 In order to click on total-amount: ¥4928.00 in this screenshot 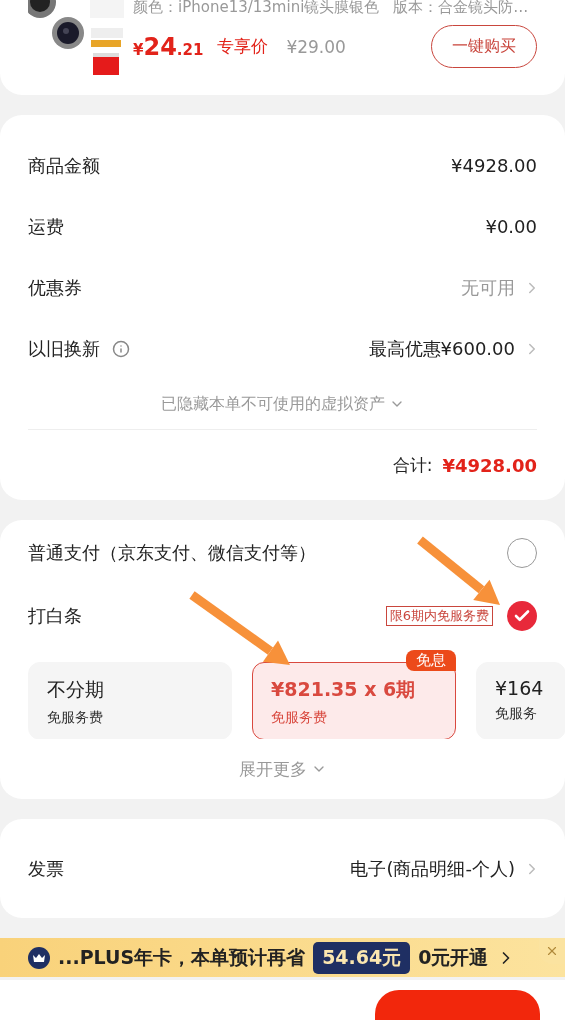, I will do `click(489, 465)`.